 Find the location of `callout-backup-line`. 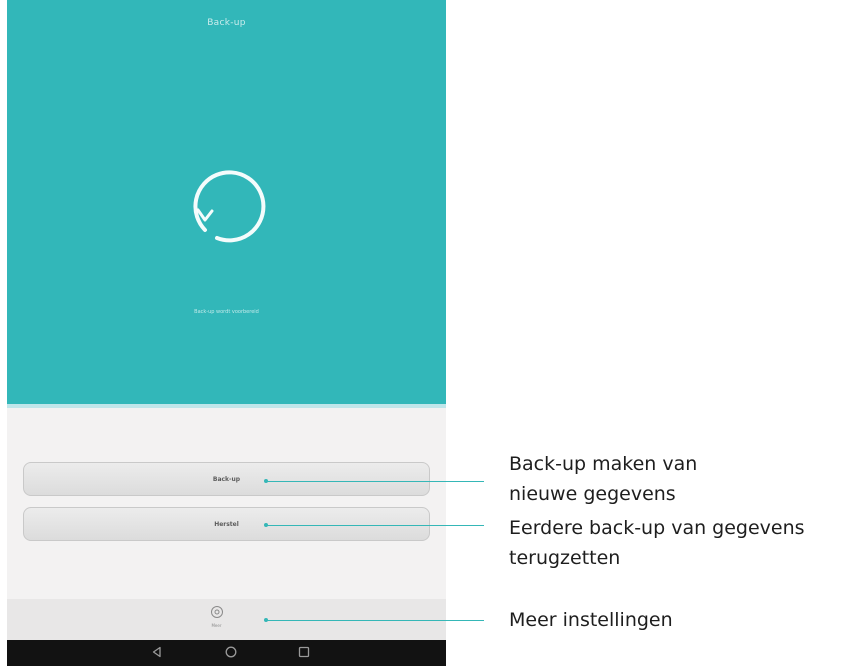

callout-backup-line is located at coordinates (375, 481).